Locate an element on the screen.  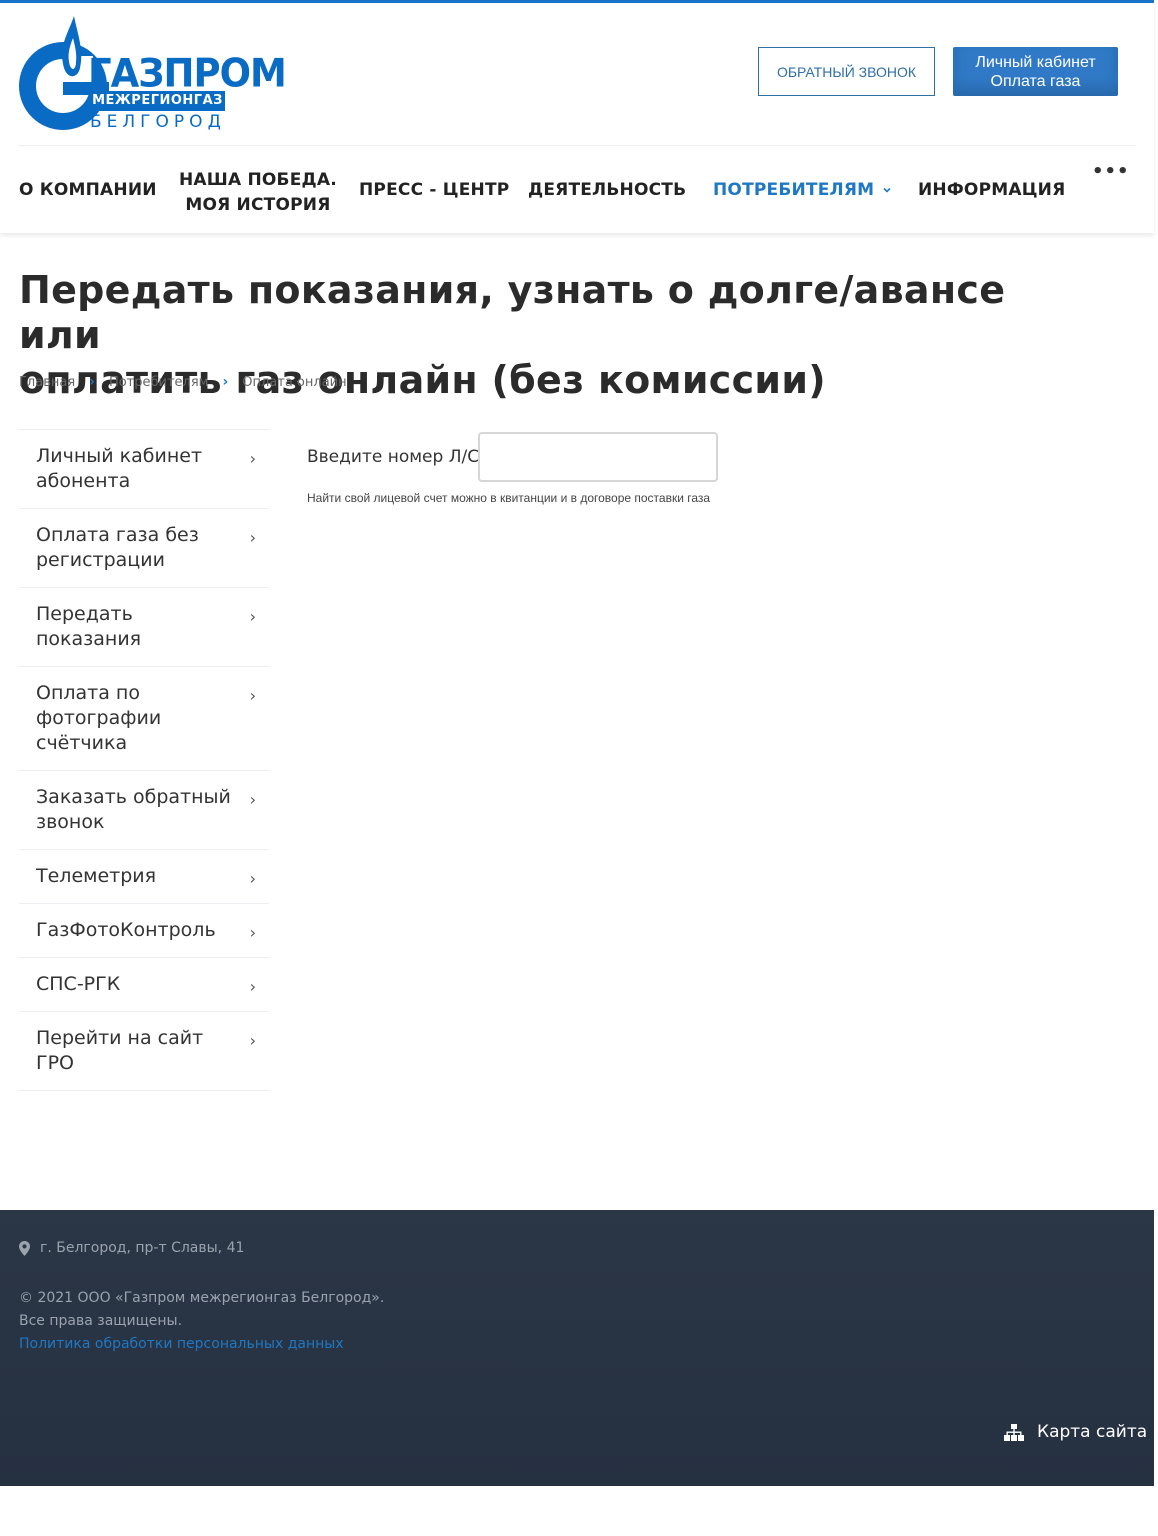
footer-rights: Все права защищены. is located at coordinates (101, 1321).